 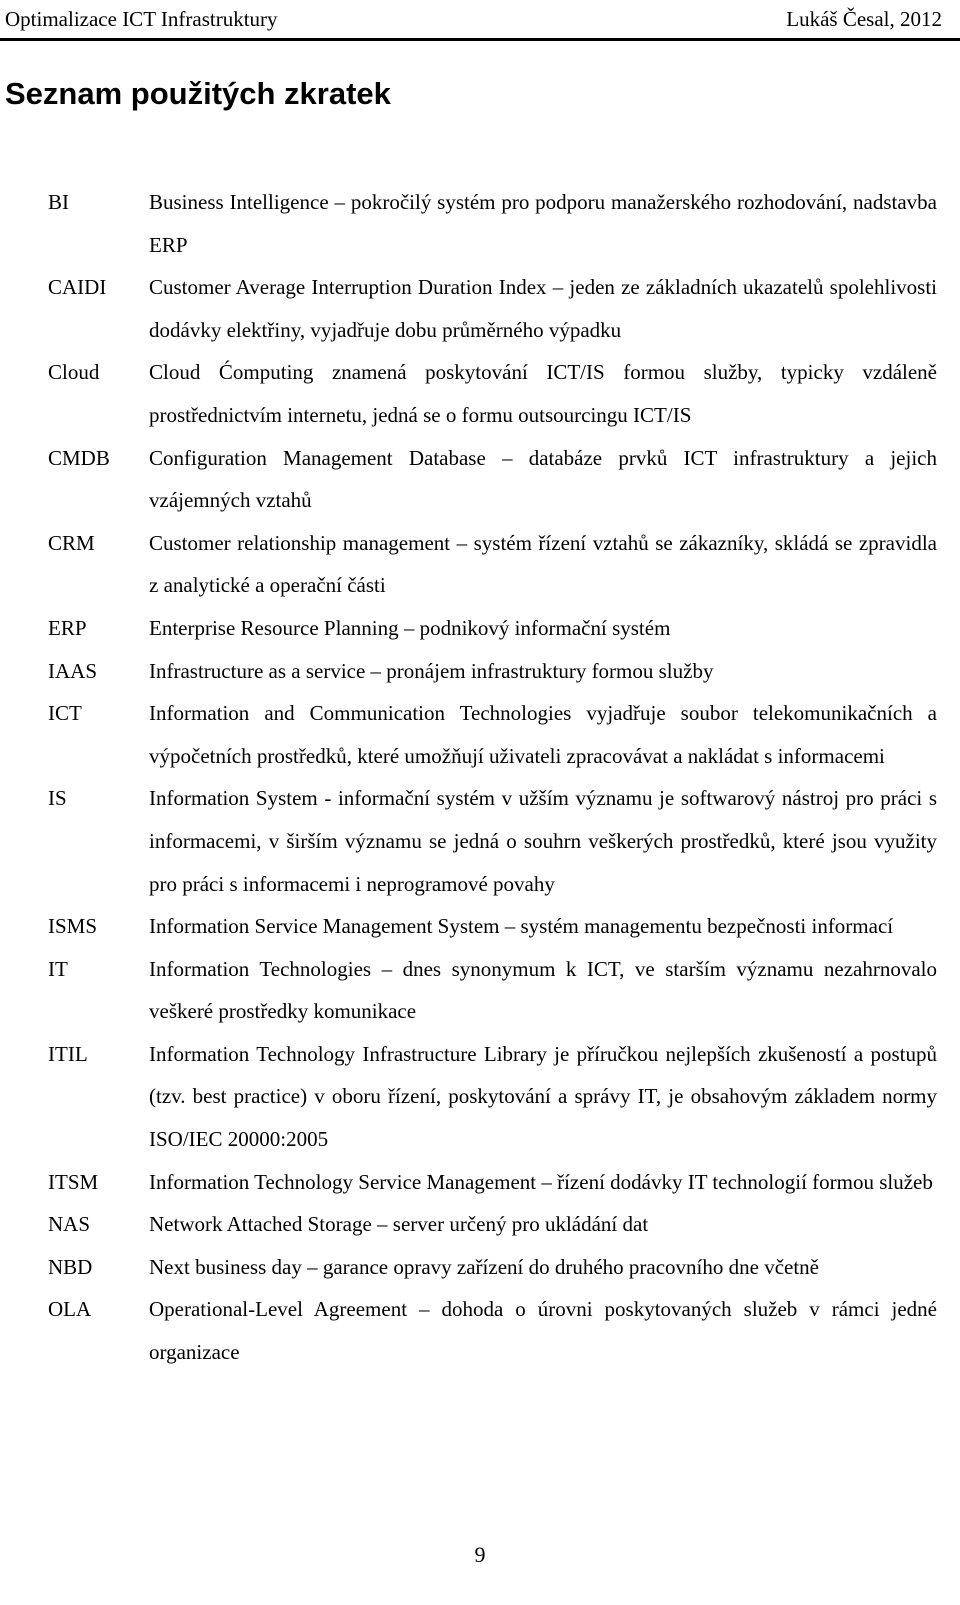 What do you see at coordinates (73, 670) in the screenshot?
I see `abbreviation-term: IAAS` at bounding box center [73, 670].